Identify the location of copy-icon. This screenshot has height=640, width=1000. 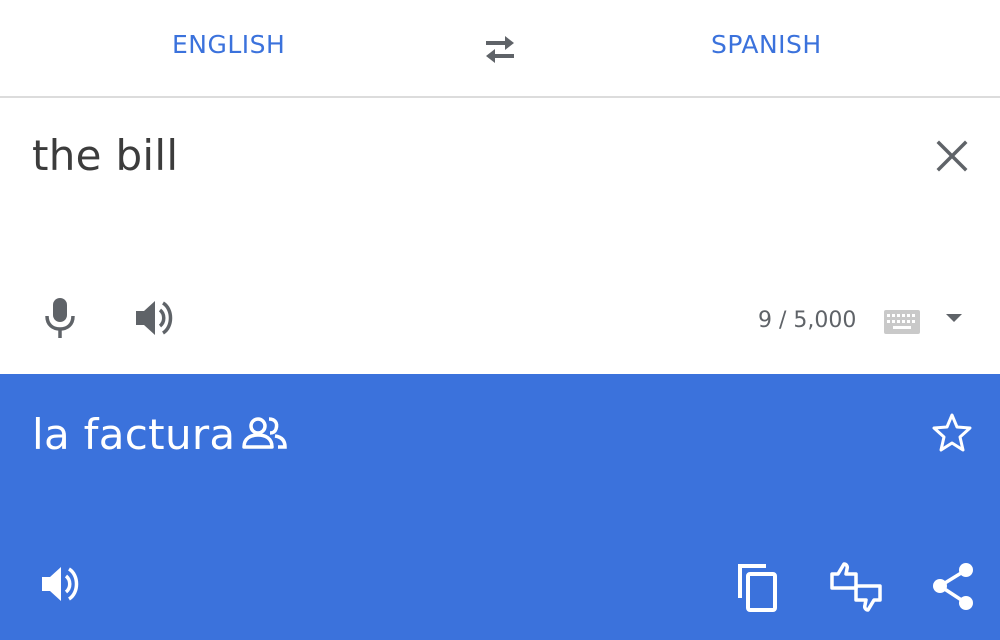
(757, 588).